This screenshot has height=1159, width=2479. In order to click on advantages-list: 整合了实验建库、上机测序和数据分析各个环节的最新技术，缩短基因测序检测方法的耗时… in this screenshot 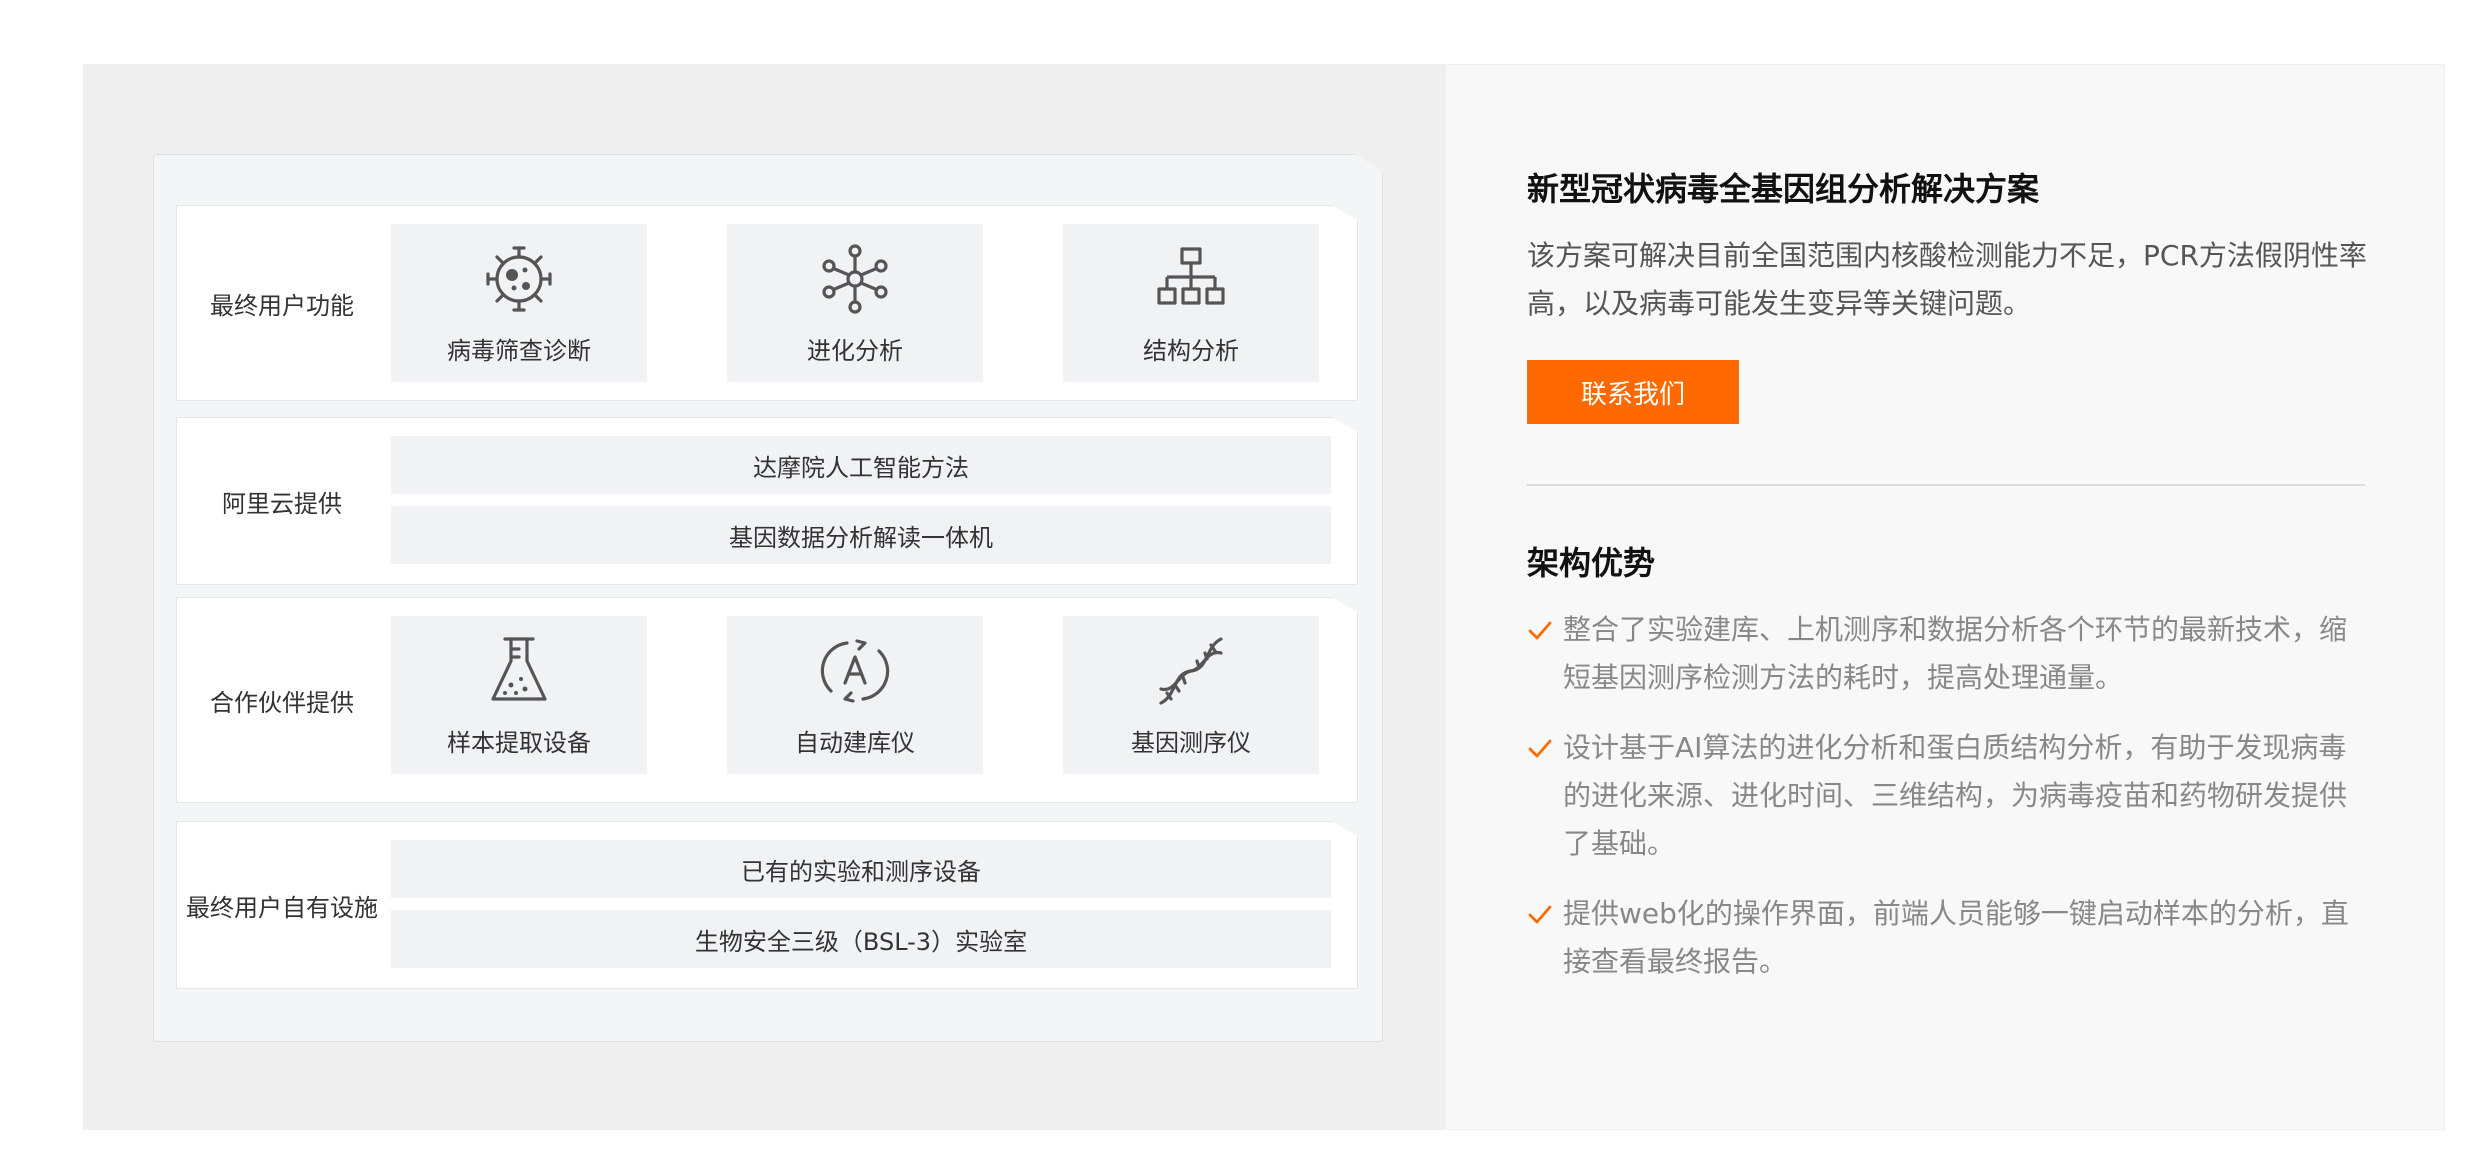, I will do `click(1947, 807)`.